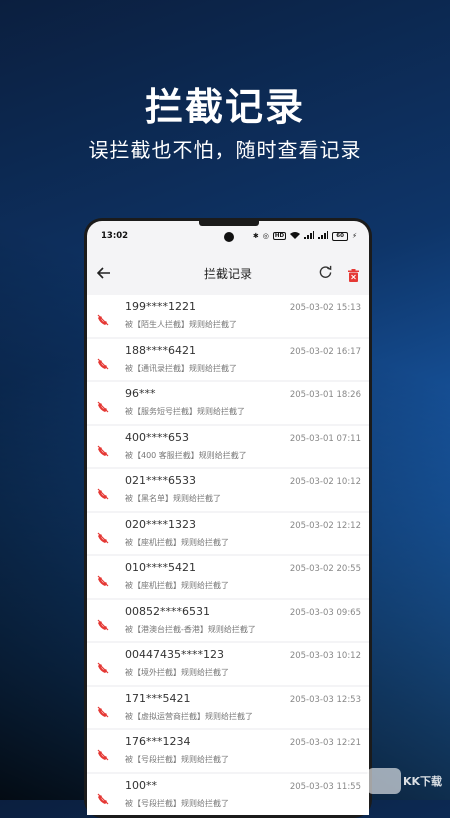  I want to click on list-item: 199****1221 被【陌生人拦截】规则给拦截了 205-03-02 15:13, so click(228, 316).